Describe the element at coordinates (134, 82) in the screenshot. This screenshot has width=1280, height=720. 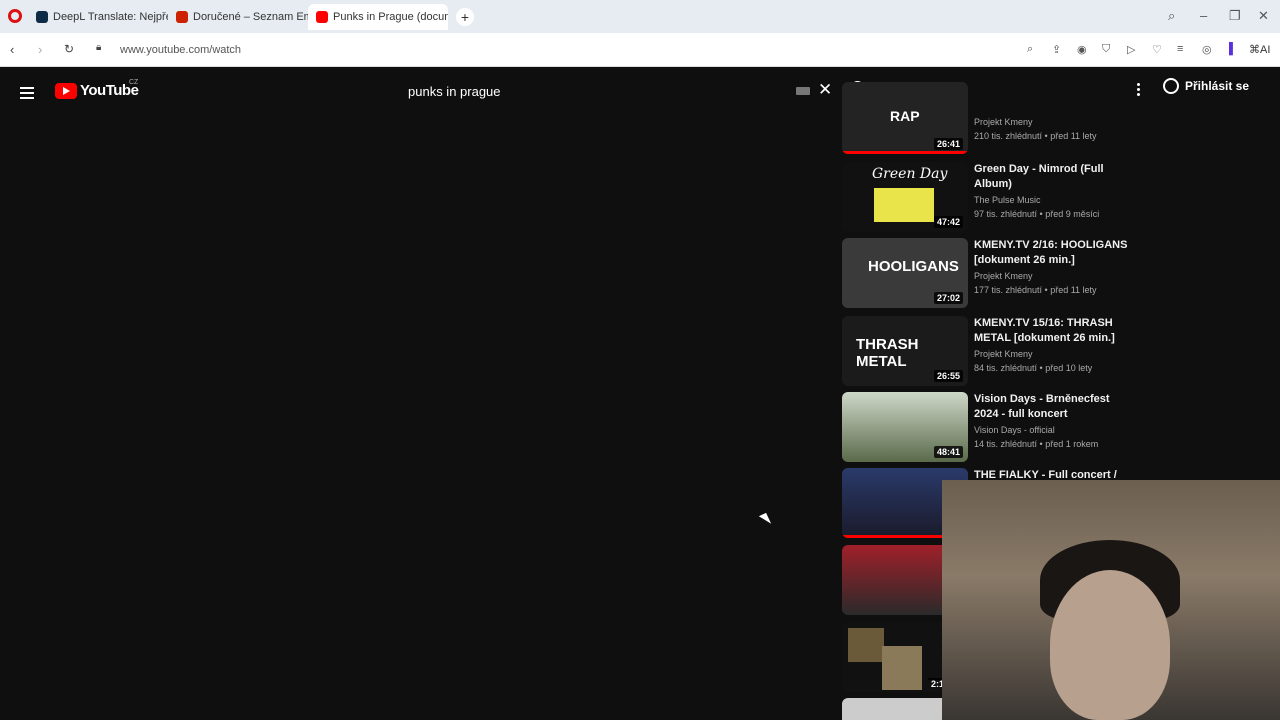
I see `region-code: CZ` at that location.